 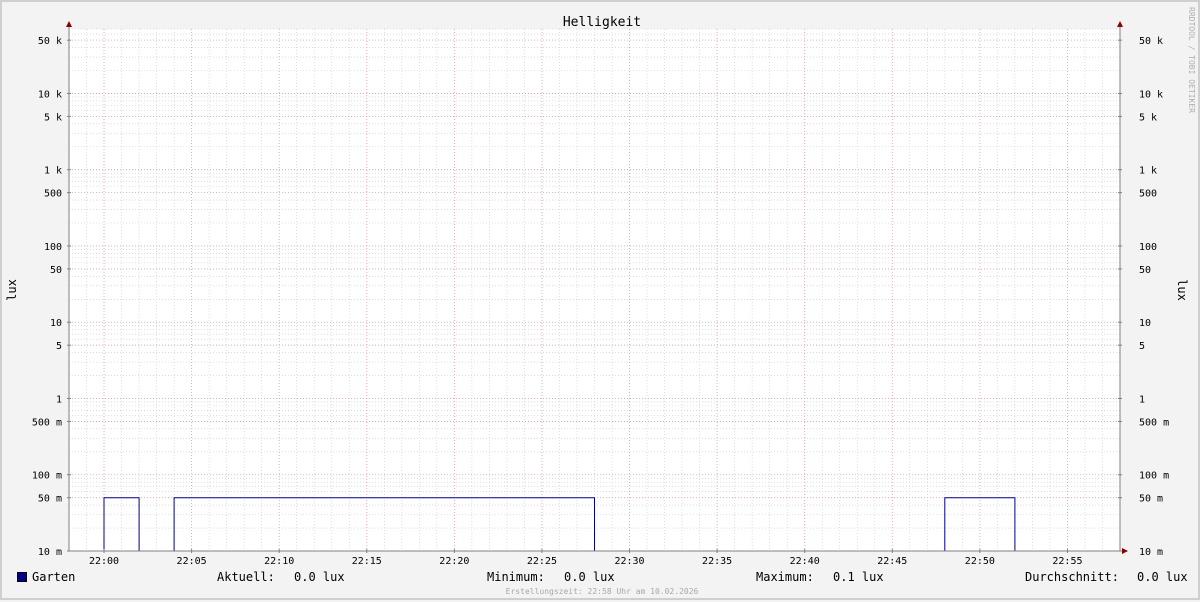 I want to click on footer-timestamp: Erstellungszeit: 22:58 Uhr am 10.02.2026, so click(x=602, y=591).